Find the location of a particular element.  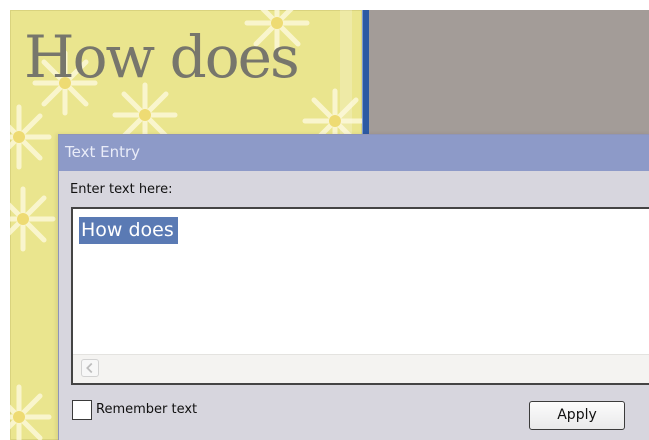

page-title-text: How does is located at coordinates (162, 57).